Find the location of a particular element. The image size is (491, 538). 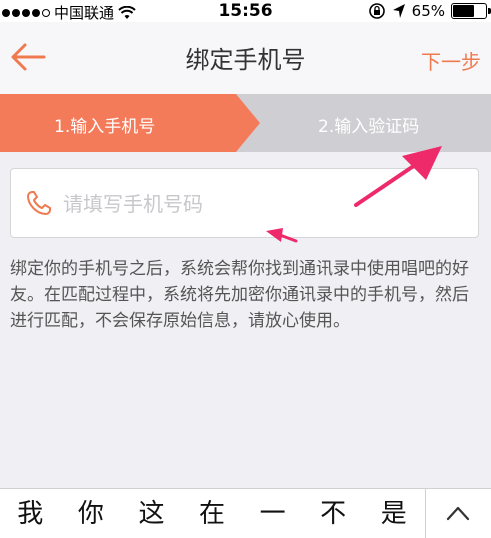

phone-icon is located at coordinates (39, 203).